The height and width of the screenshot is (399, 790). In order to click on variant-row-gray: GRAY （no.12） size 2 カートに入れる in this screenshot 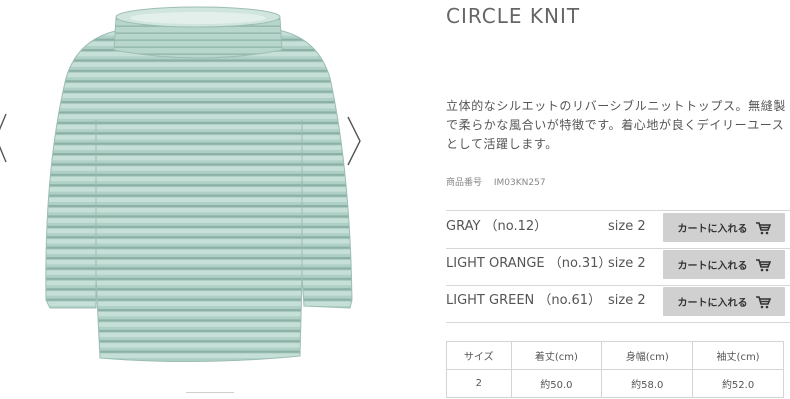, I will do `click(618, 229)`.